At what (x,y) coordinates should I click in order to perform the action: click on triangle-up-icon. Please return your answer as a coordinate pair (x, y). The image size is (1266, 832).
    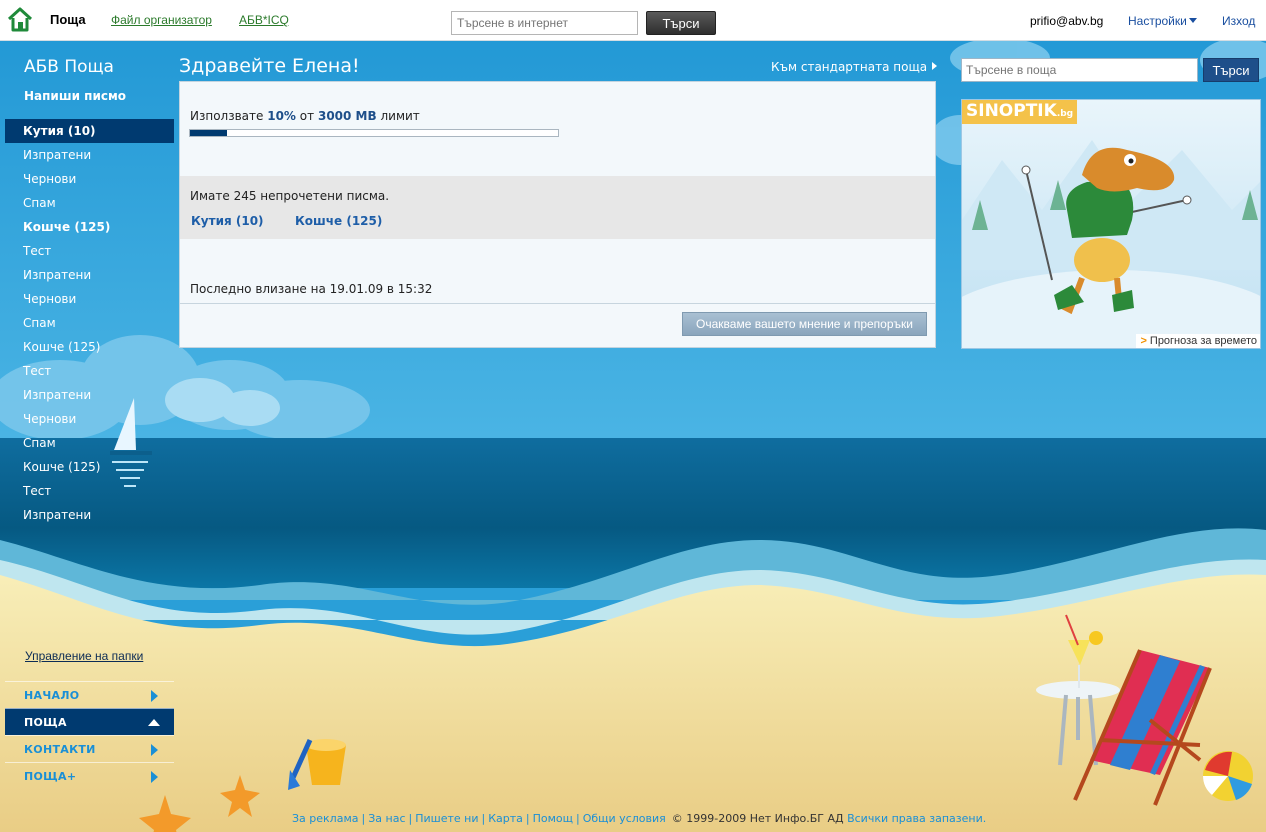
    Looking at the image, I should click on (154, 722).